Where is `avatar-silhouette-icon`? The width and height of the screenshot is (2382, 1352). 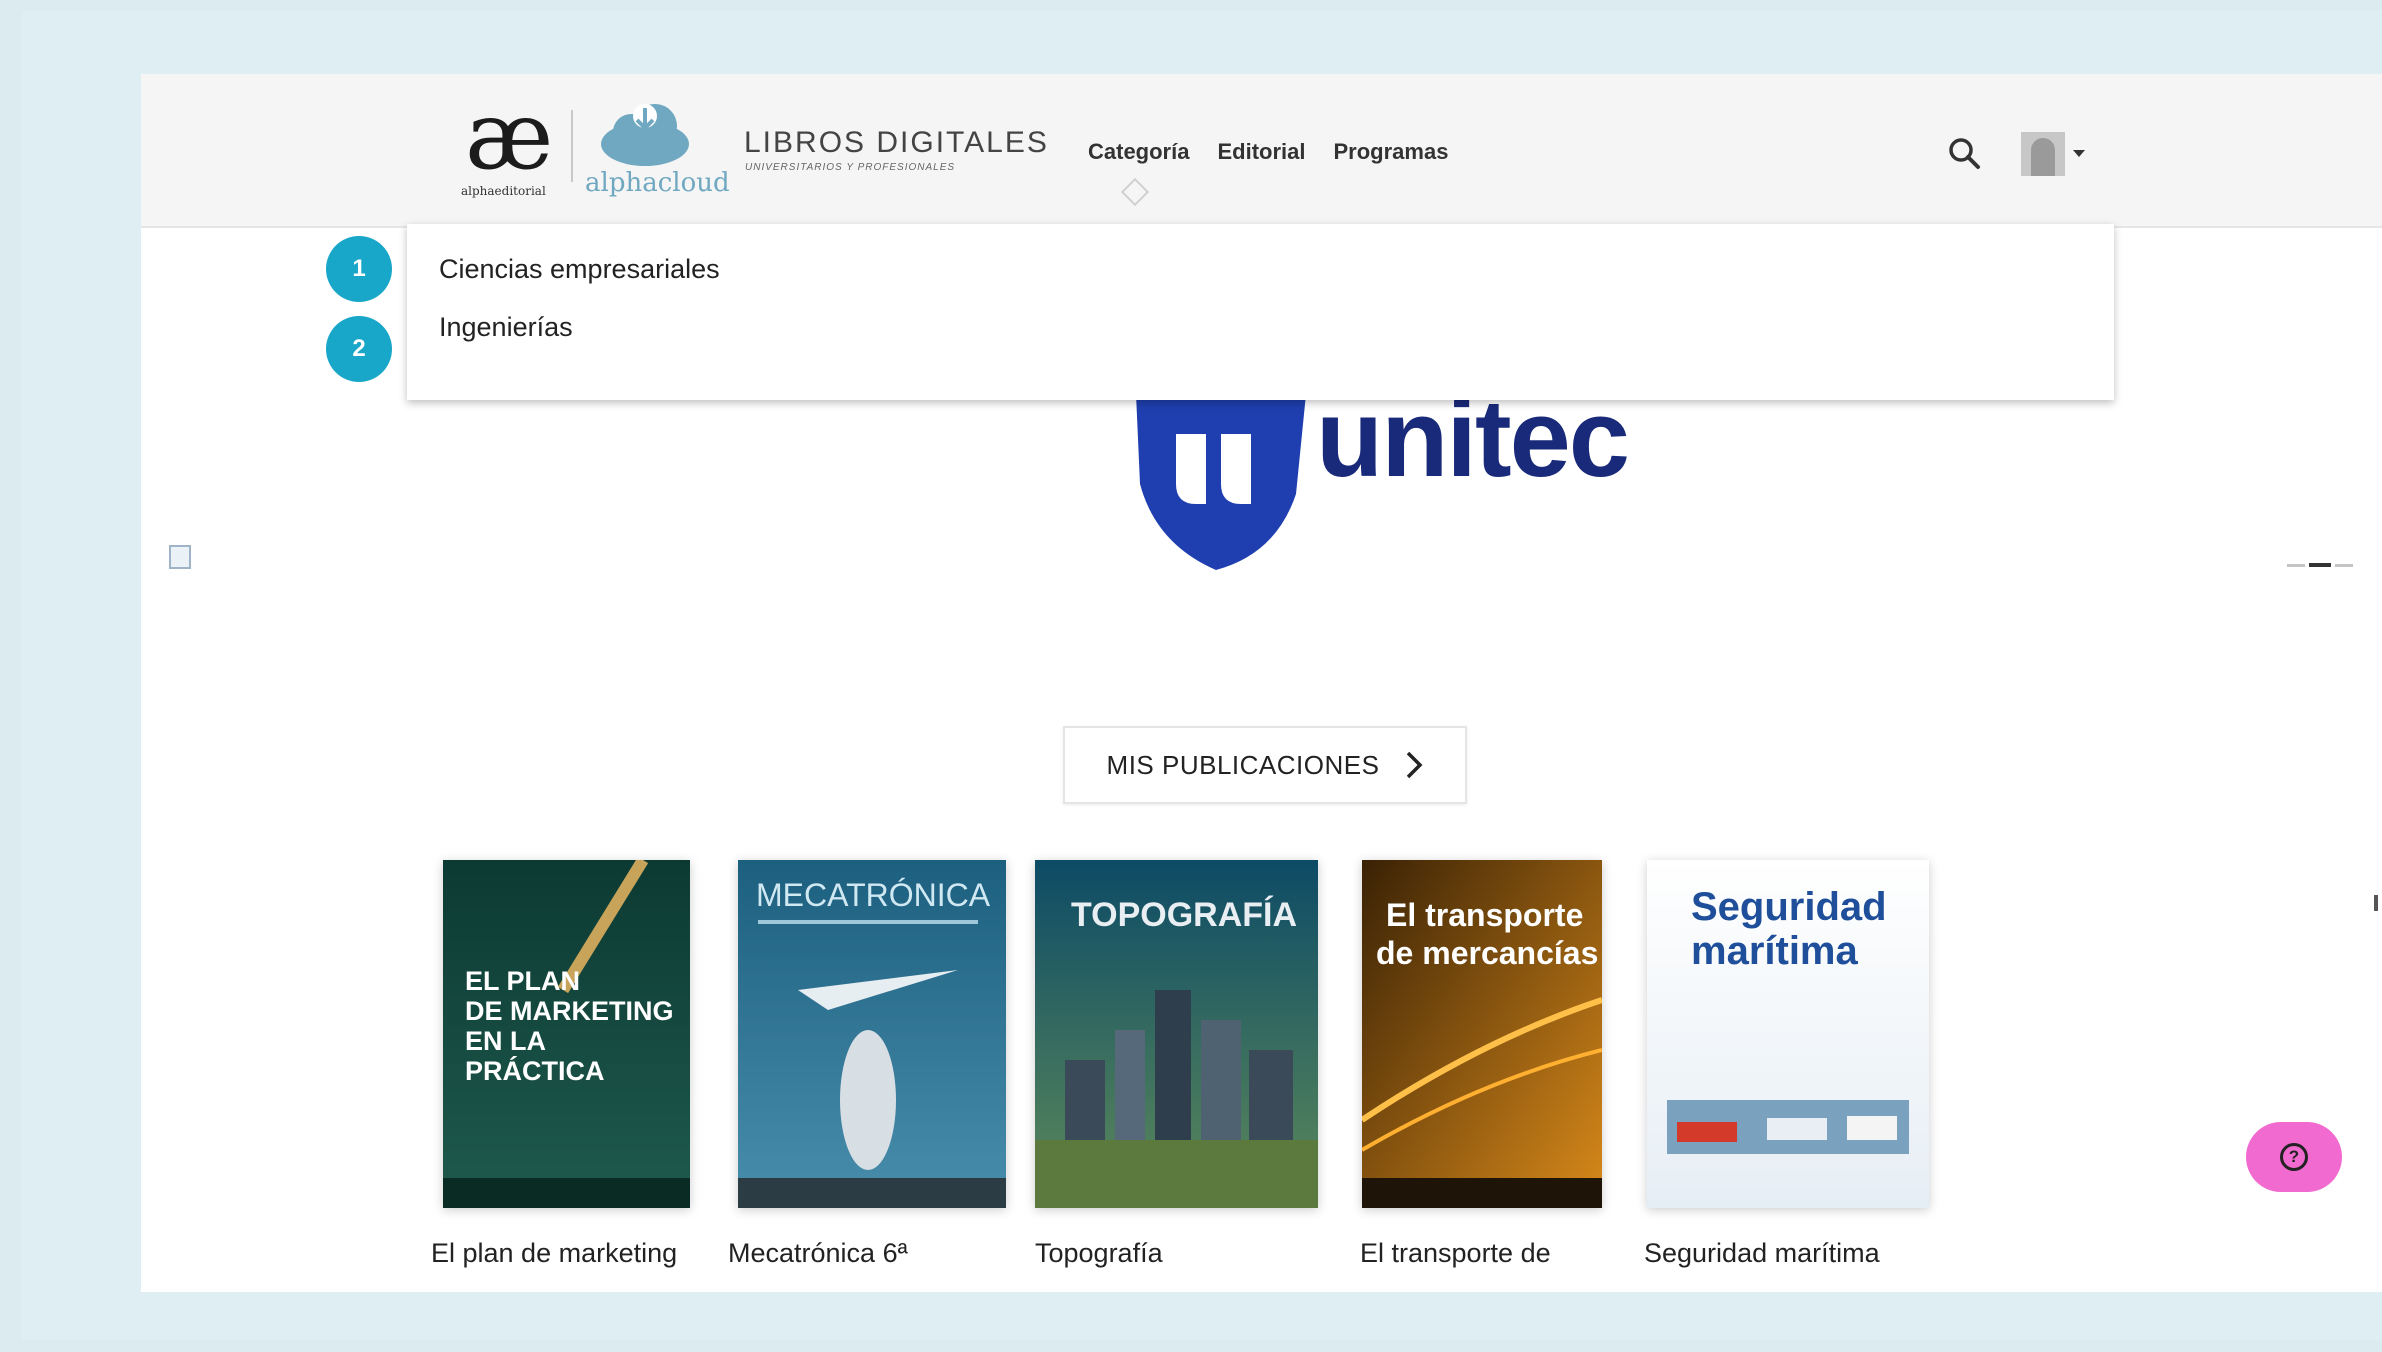
avatar-silhouette-icon is located at coordinates (2043, 157).